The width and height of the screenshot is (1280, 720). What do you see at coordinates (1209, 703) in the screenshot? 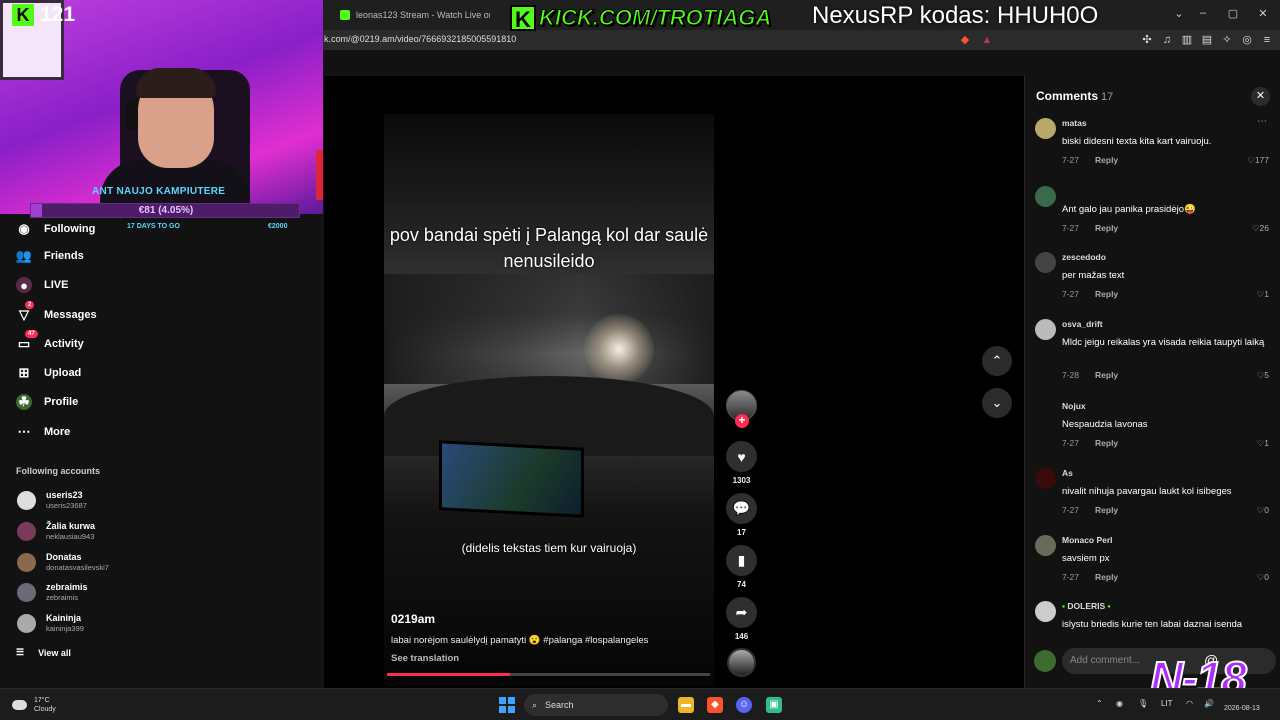
I see `volume-icon: 🔊` at bounding box center [1209, 703].